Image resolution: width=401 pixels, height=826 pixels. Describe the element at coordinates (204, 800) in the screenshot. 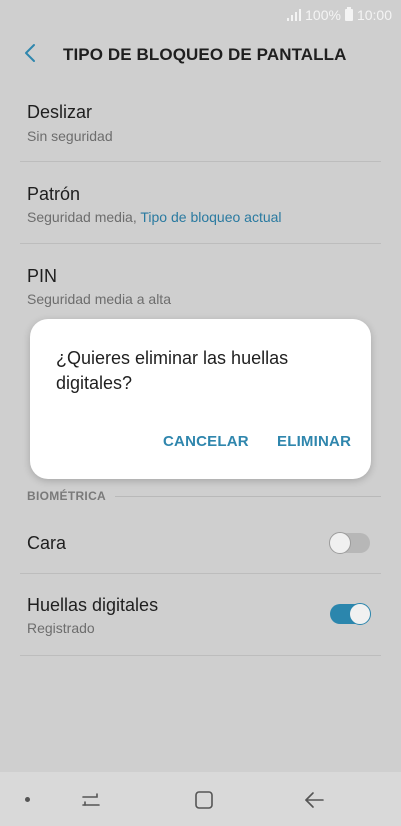

I see `home-icon` at that location.